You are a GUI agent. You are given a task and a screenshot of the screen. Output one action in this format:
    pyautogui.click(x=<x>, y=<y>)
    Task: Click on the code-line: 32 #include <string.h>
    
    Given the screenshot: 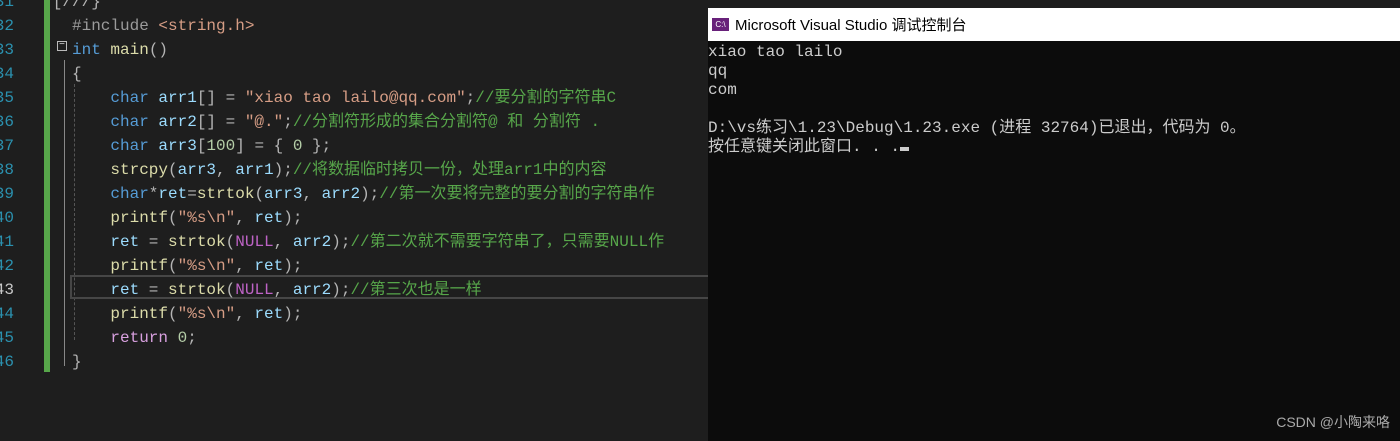 What is the action you would take?
    pyautogui.click(x=354, y=26)
    